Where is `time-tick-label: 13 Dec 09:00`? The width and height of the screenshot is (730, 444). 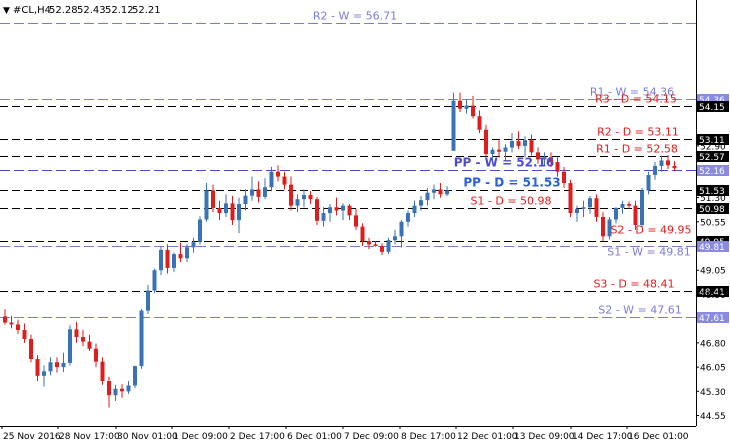
time-tick-label: 13 Dec 09:00 is located at coordinates (544, 437).